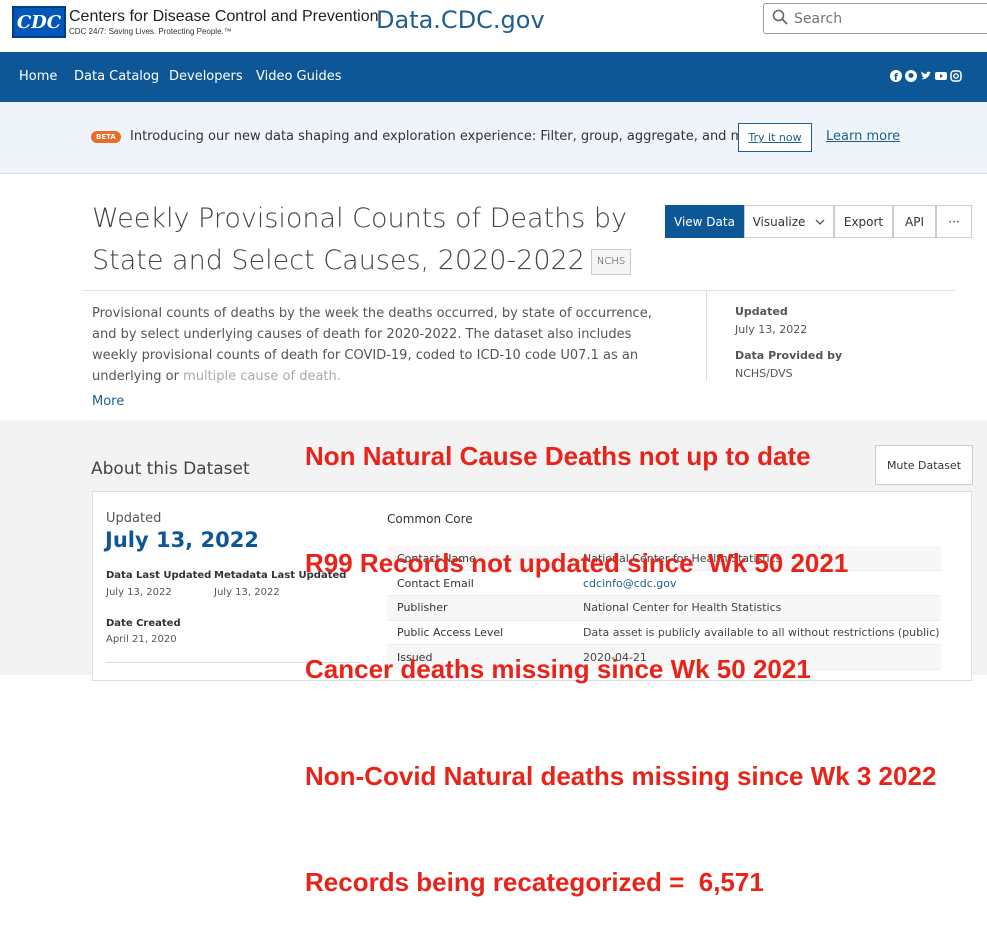 This screenshot has height=936, width=987. What do you see at coordinates (108, 401) in the screenshot?
I see `more-link: More` at bounding box center [108, 401].